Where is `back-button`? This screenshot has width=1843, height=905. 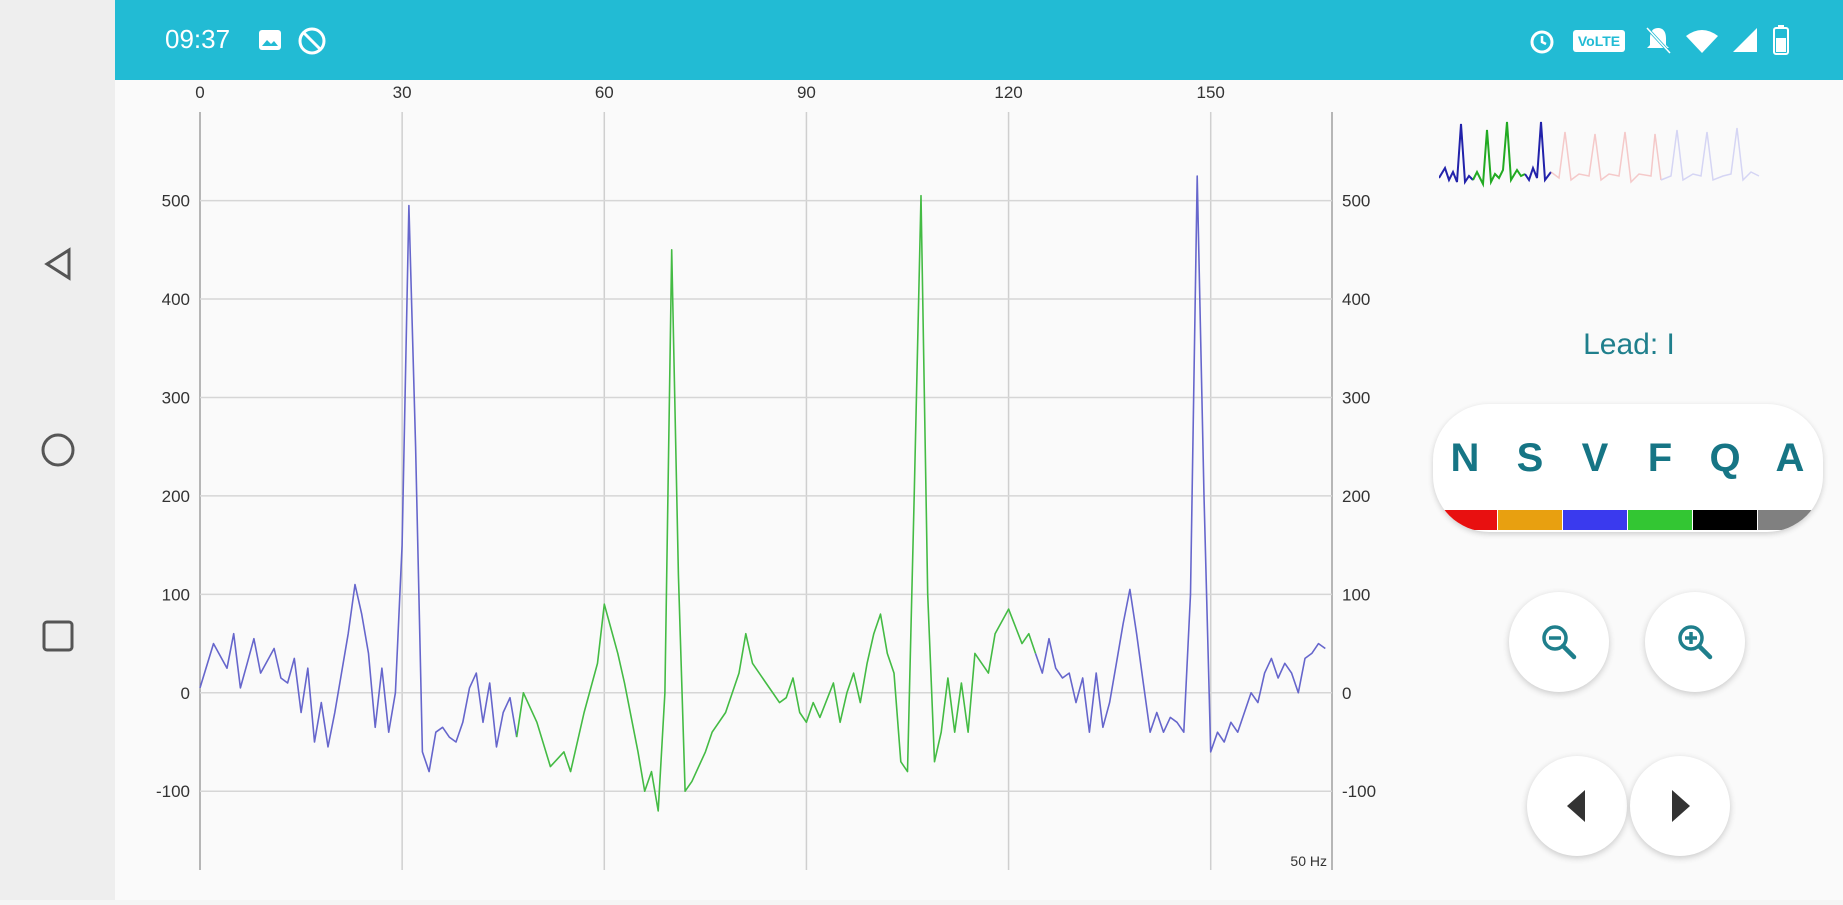 back-button is located at coordinates (58, 264).